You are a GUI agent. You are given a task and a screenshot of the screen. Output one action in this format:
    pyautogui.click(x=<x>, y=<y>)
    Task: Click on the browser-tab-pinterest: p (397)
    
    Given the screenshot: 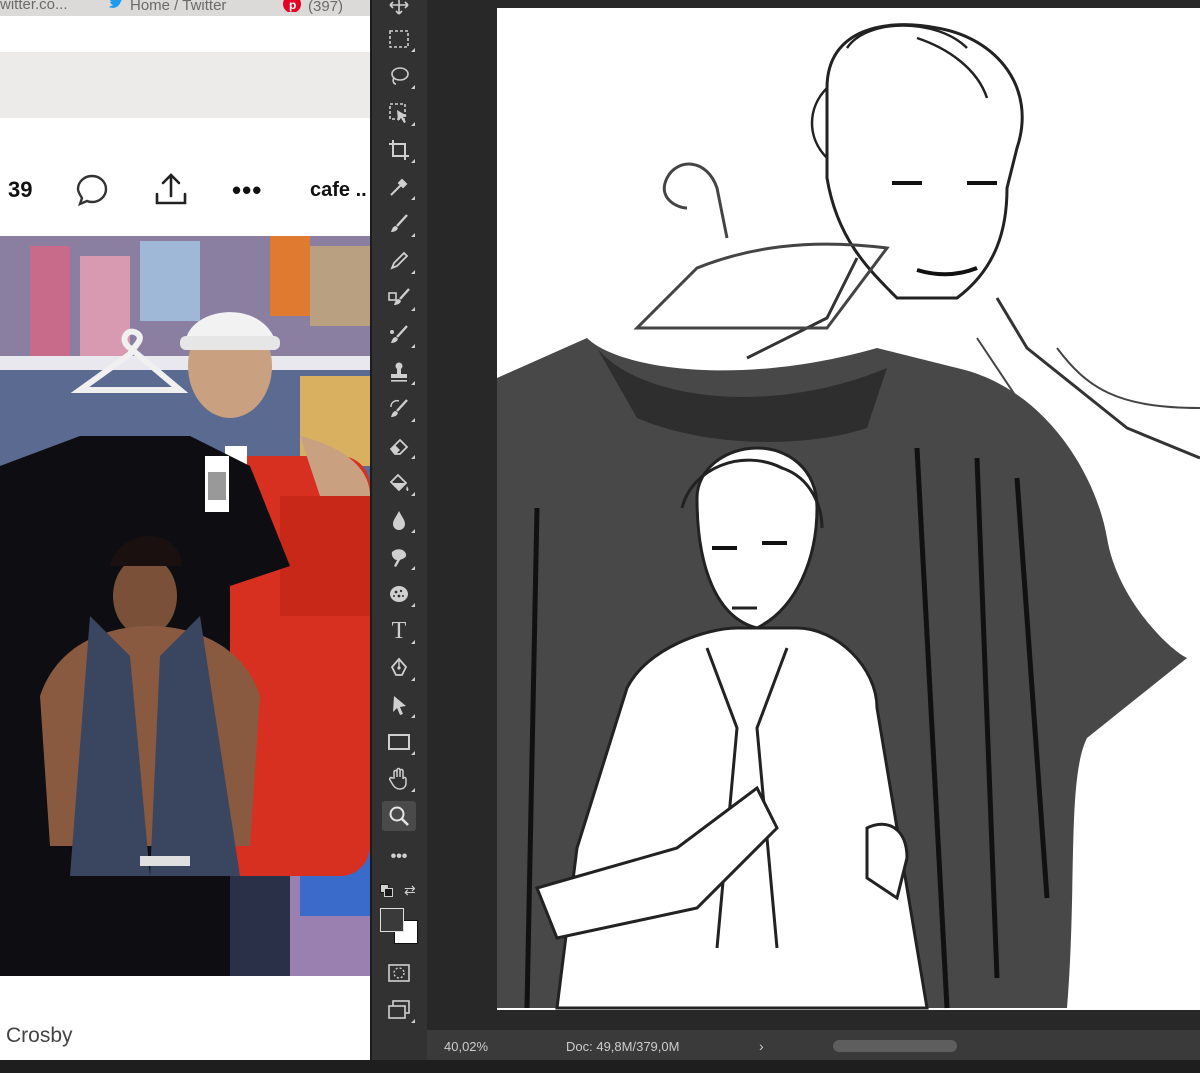 What is the action you would take?
    pyautogui.click(x=312, y=8)
    